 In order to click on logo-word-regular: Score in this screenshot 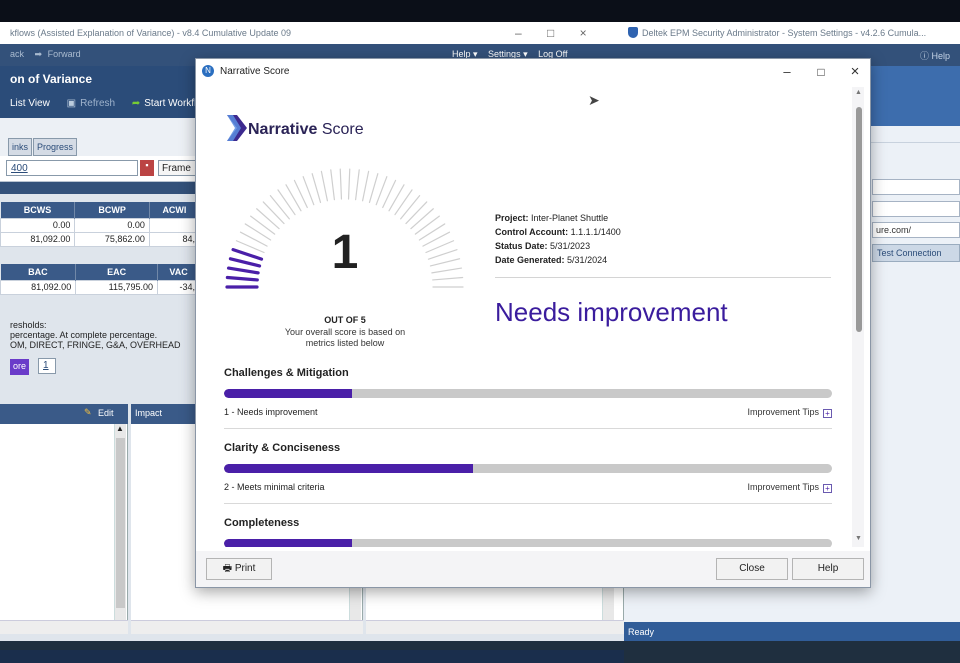, I will do `click(342, 129)`.